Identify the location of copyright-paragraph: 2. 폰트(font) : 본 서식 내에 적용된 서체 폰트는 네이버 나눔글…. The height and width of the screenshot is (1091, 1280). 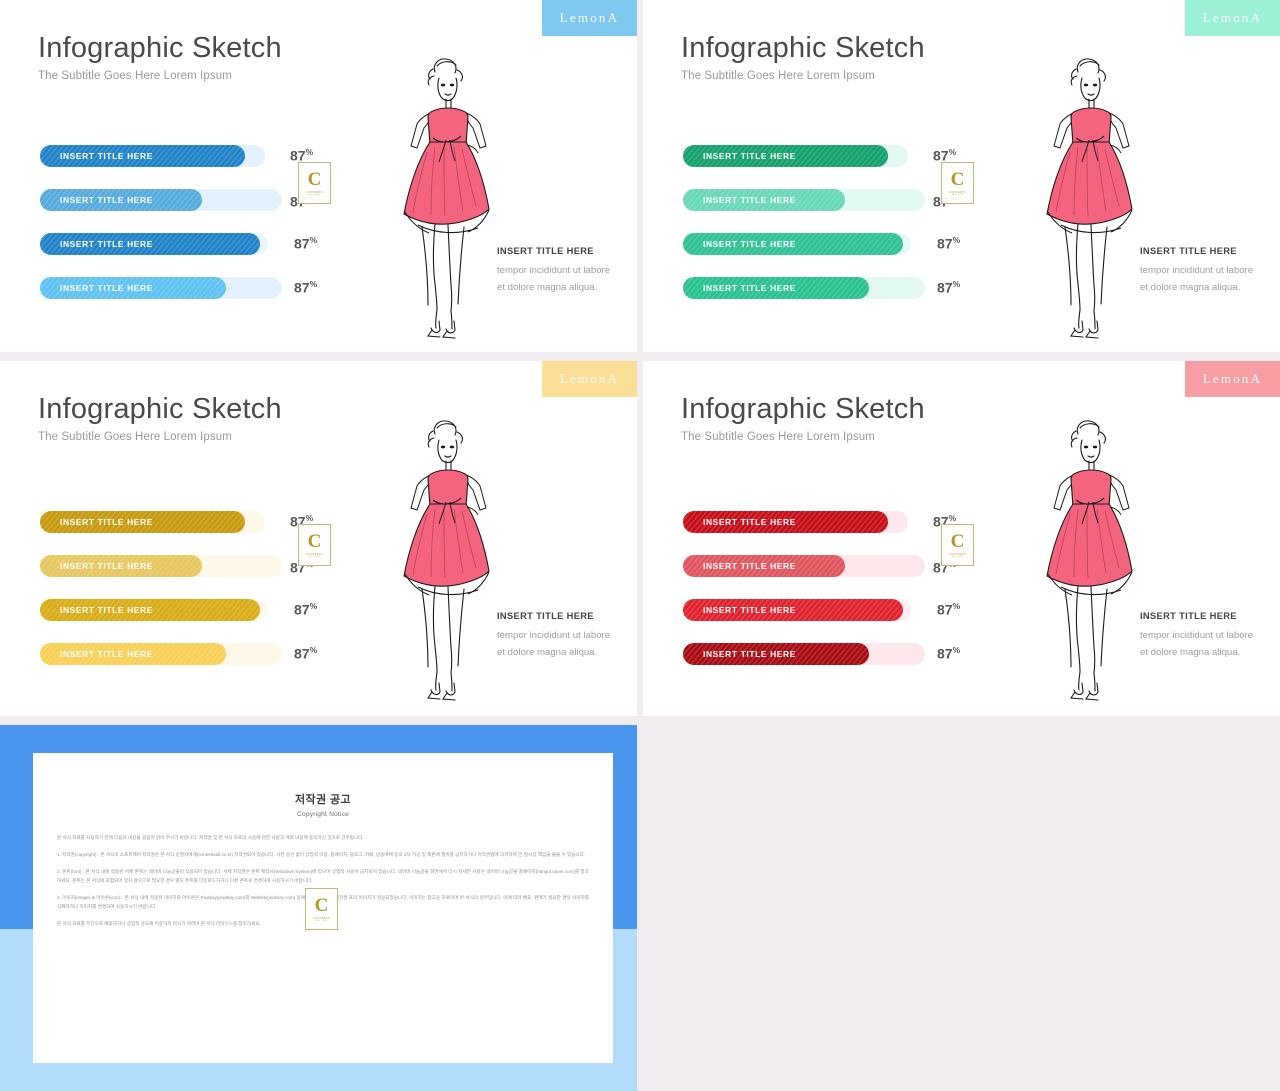
(323, 875).